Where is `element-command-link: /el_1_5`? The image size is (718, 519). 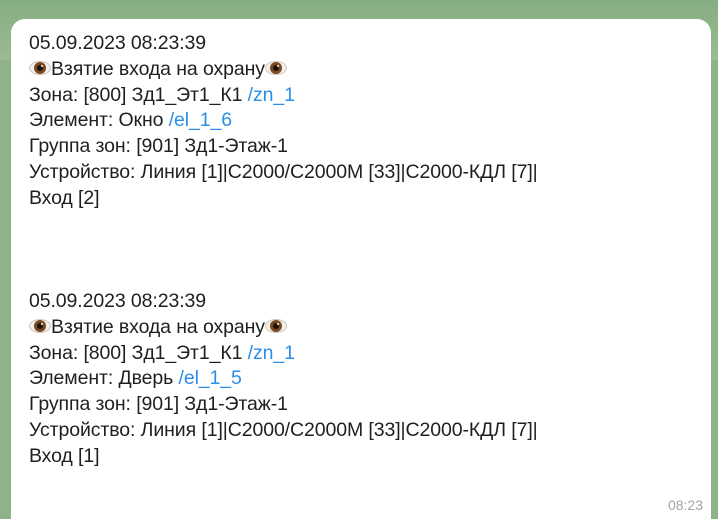
element-command-link: /el_1_5 is located at coordinates (210, 378).